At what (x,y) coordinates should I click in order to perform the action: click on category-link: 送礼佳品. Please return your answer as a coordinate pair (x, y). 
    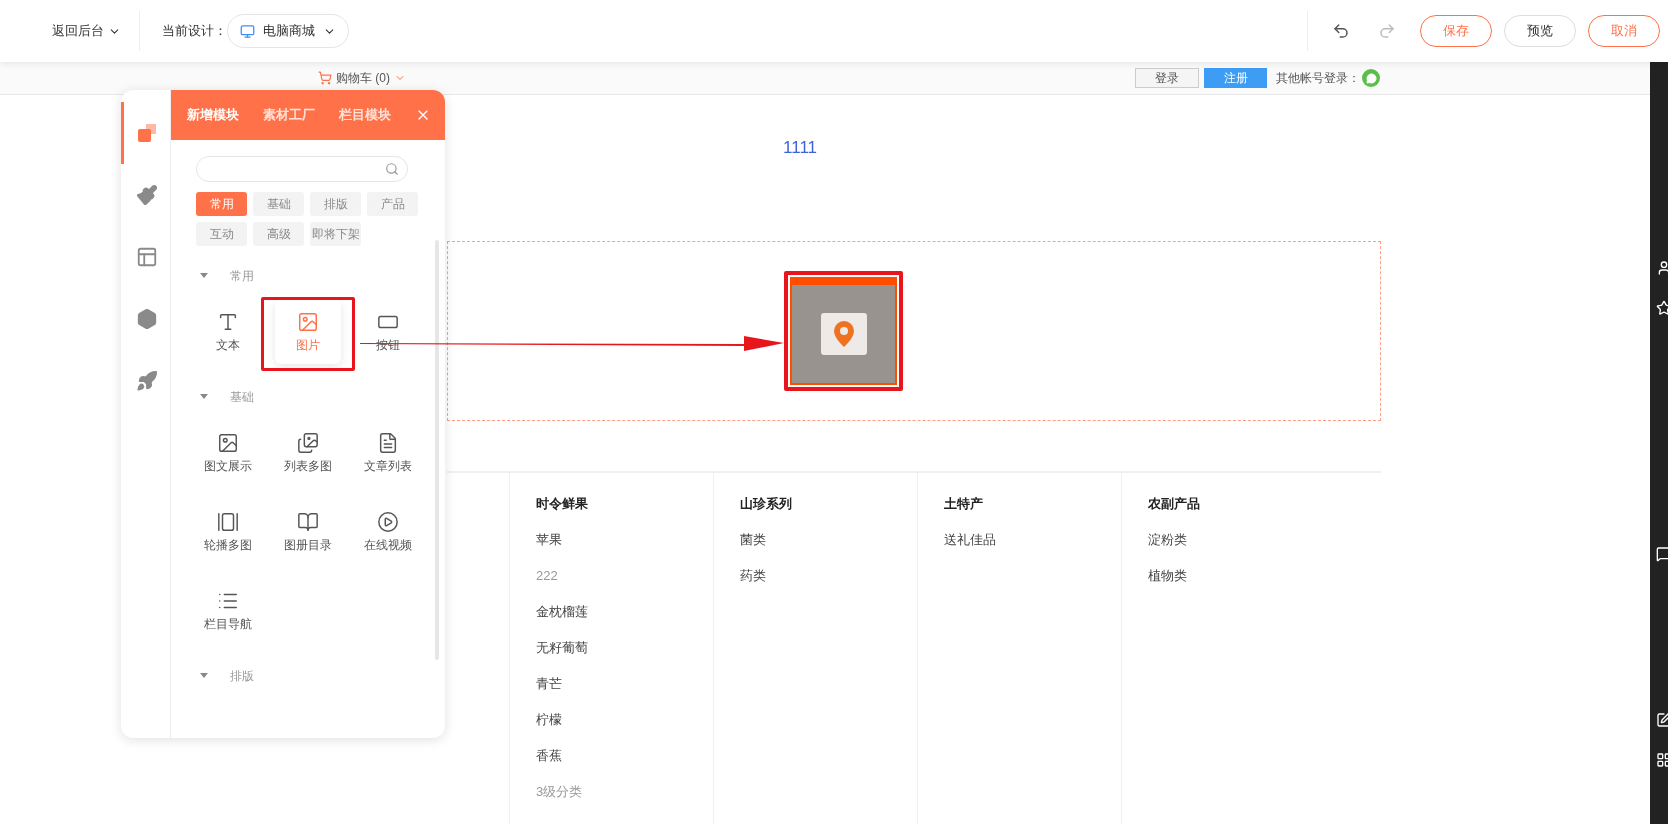
    Looking at the image, I should click on (1032, 540).